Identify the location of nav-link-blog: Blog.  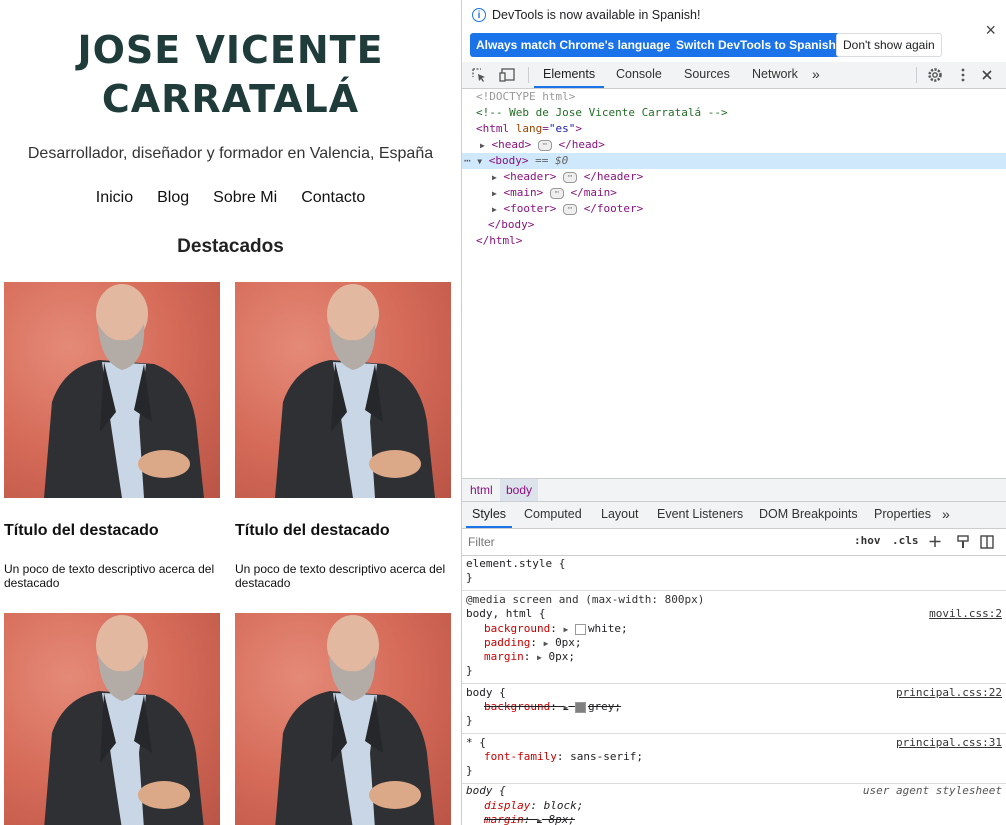
(173, 198).